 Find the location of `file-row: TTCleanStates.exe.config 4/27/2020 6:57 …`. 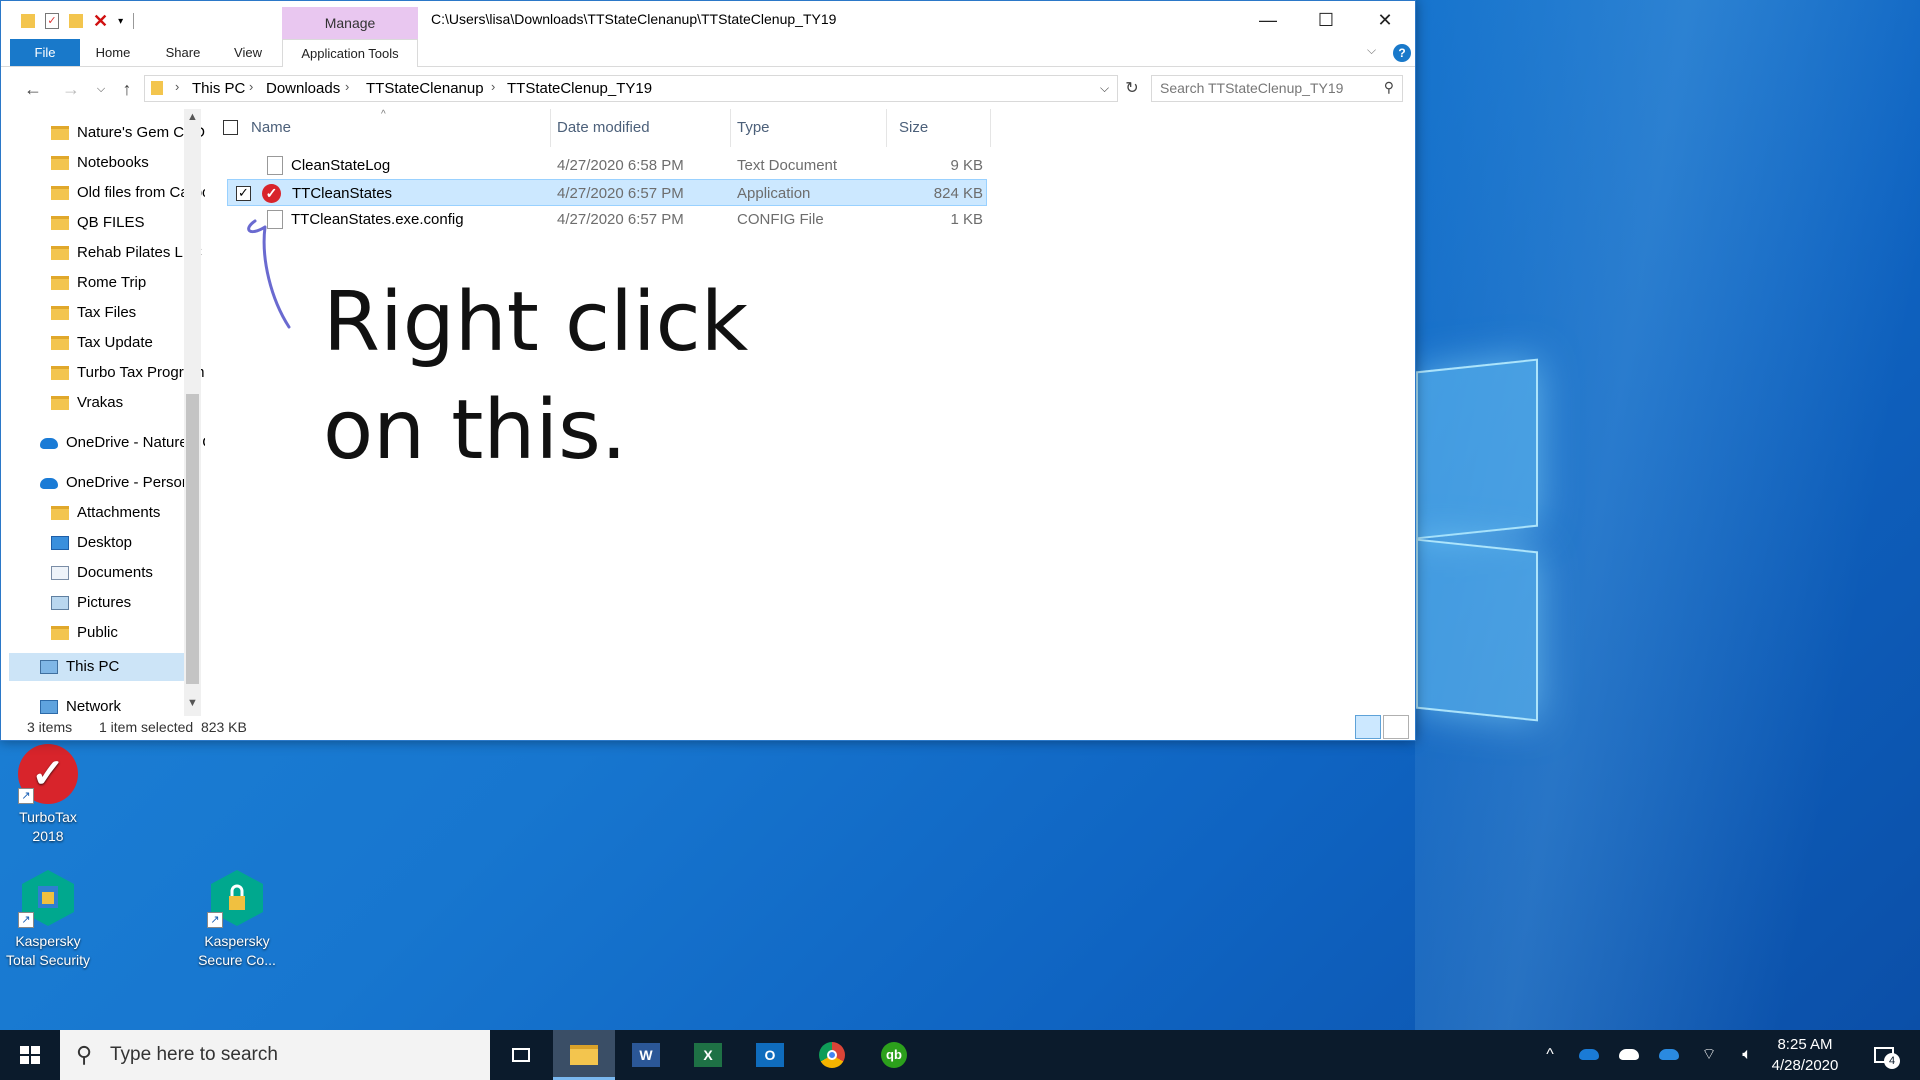

file-row: TTCleanStates.exe.config 4/27/2020 6:57 … is located at coordinates (607, 219).